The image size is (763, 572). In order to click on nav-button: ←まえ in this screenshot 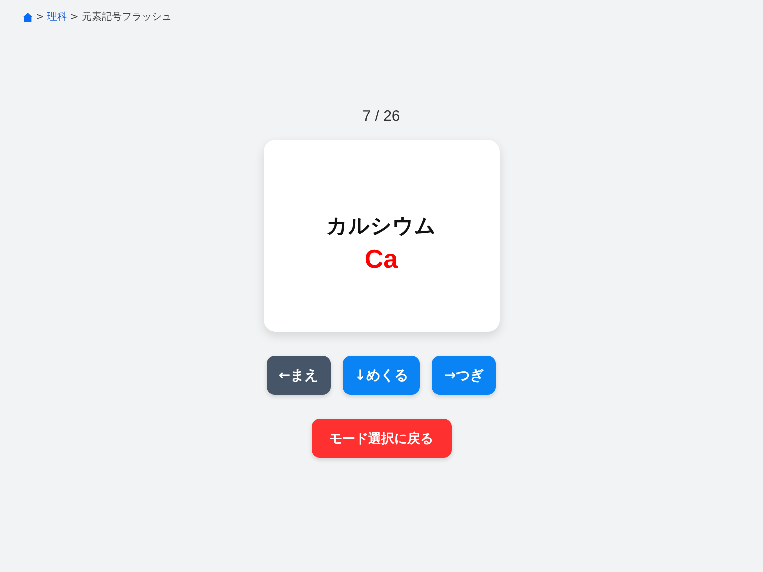, I will do `click(298, 375)`.